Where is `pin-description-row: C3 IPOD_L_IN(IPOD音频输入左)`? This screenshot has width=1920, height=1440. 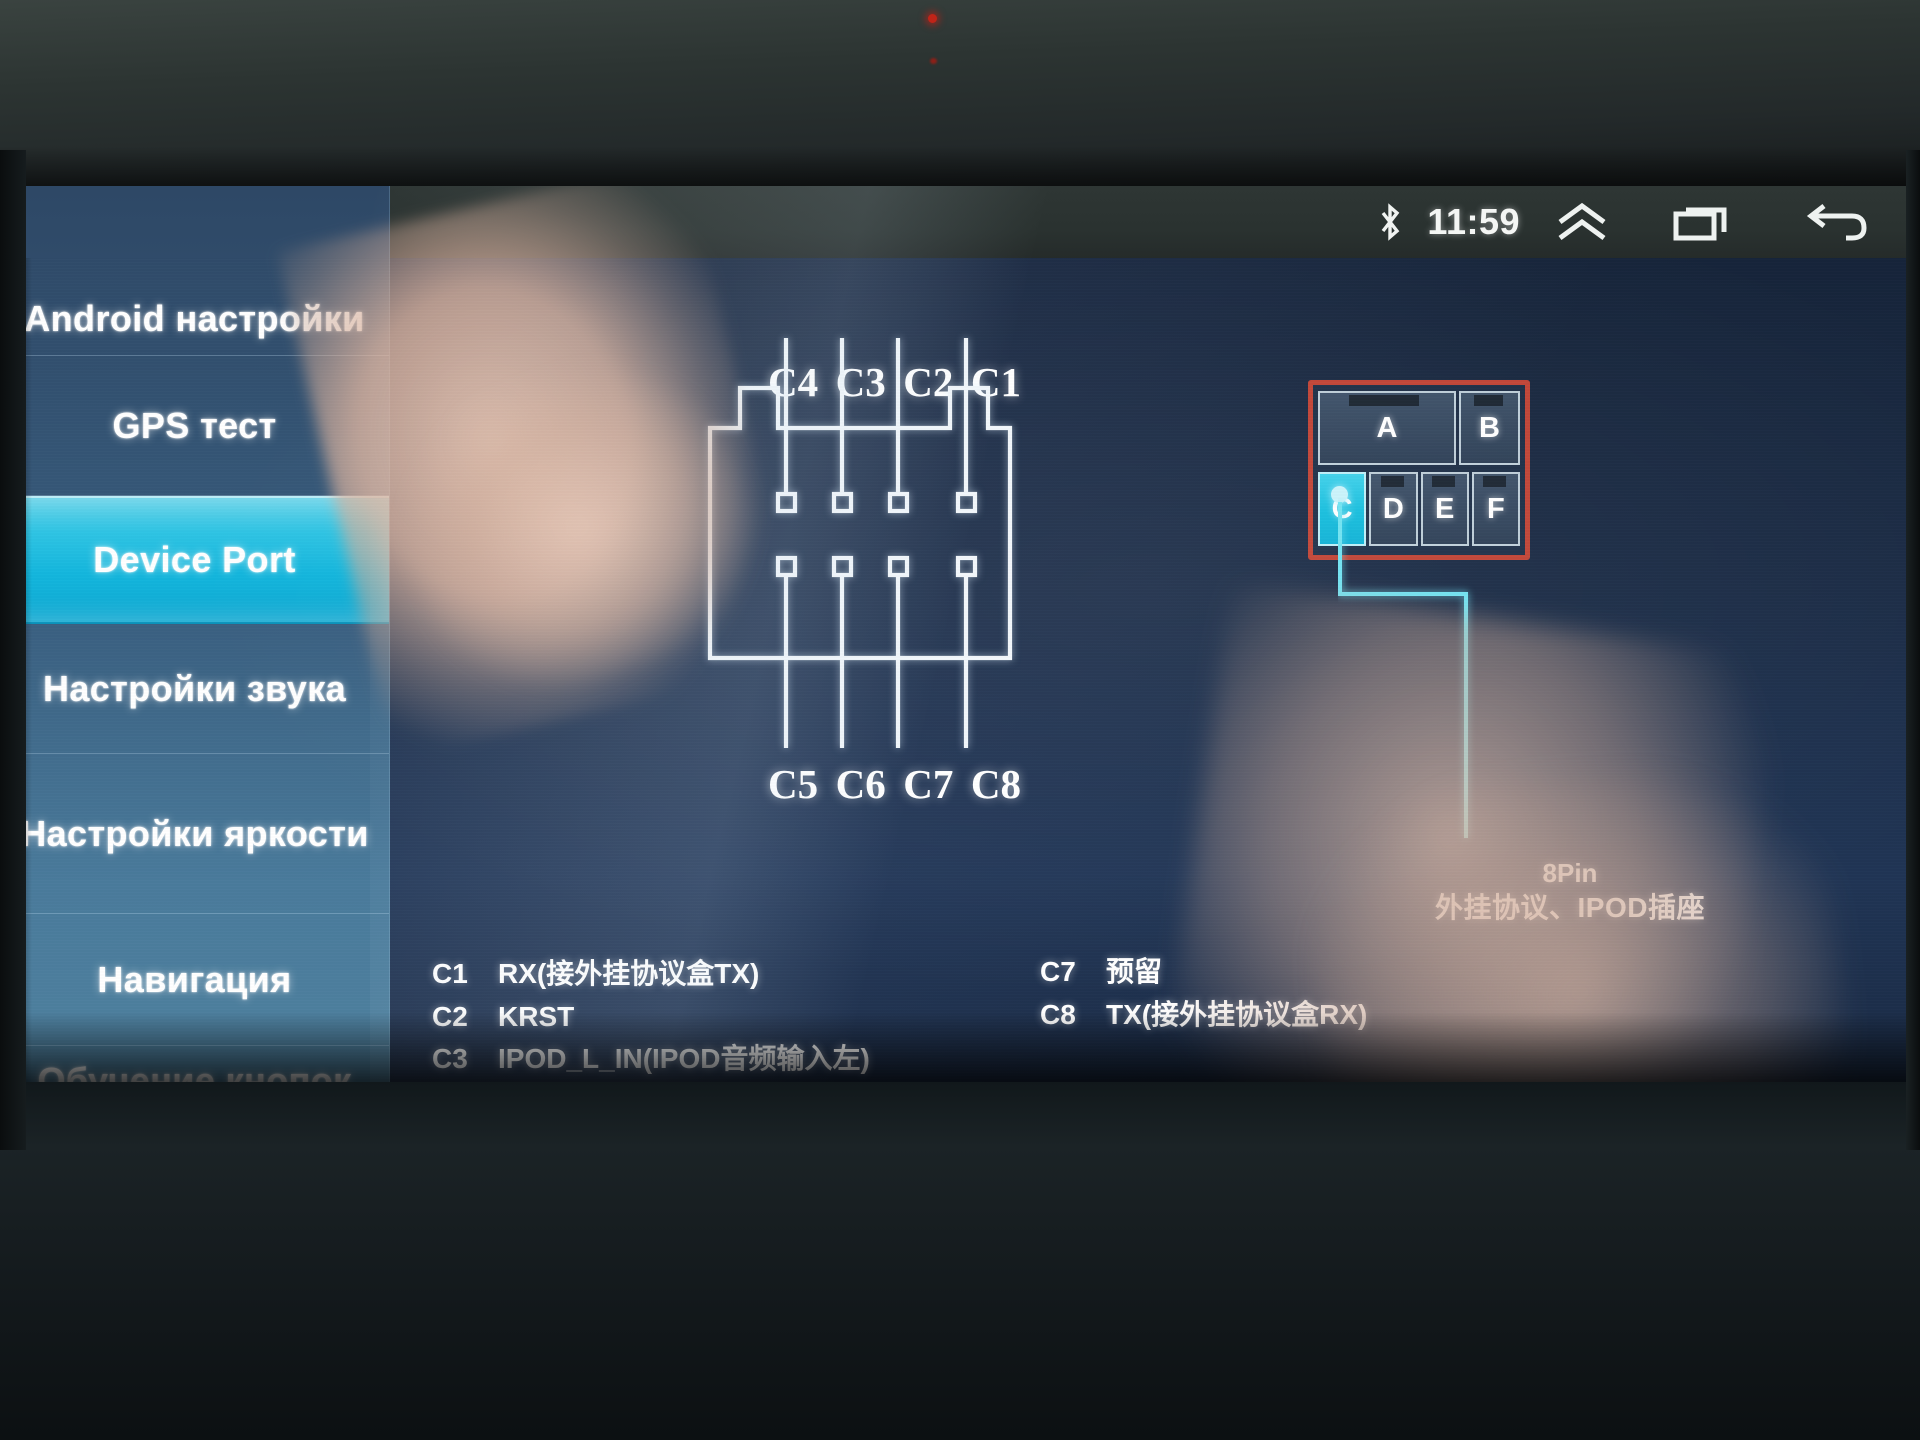
pin-description-row: C3 IPOD_L_IN(IPOD音频输入左) is located at coordinates (652, 1059).